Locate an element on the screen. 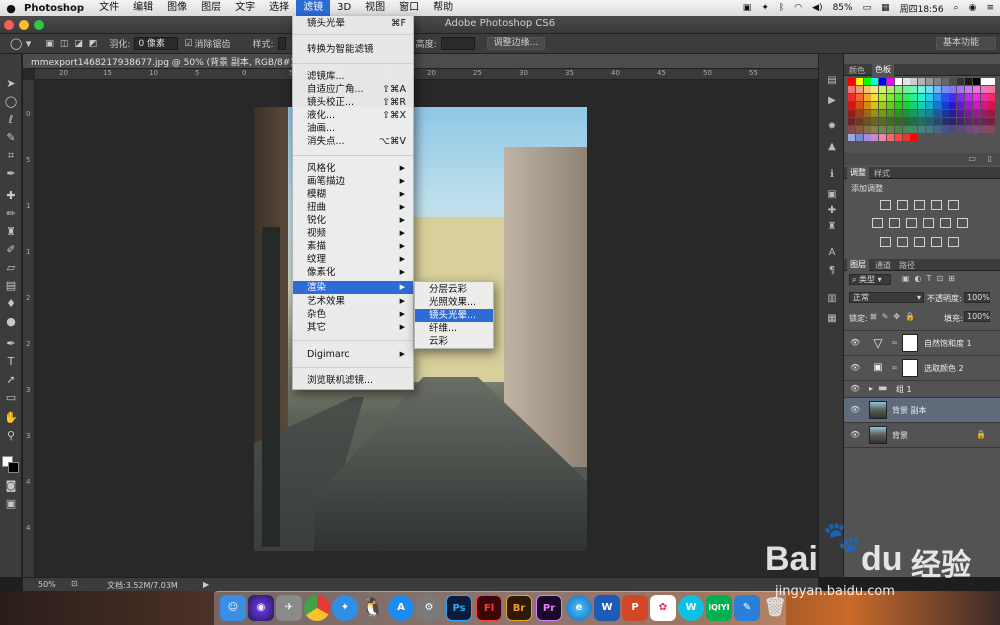 This screenshot has width=1000, height=625. brightness-adjust-icon is located at coordinates (885, 205).